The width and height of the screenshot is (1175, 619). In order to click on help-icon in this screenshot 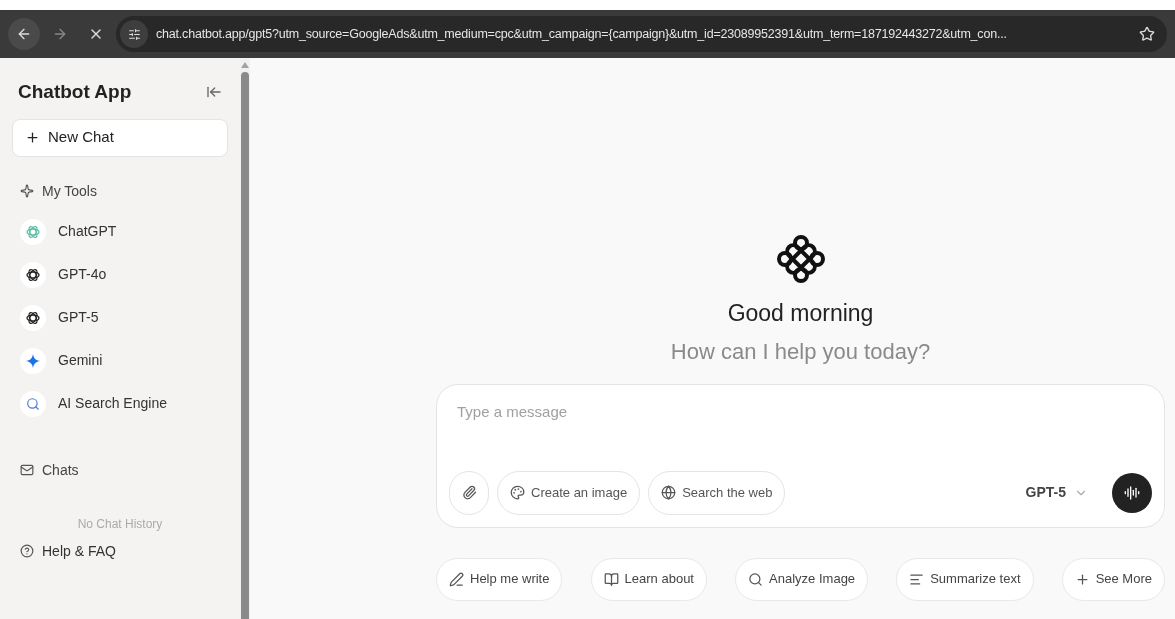, I will do `click(27, 551)`.